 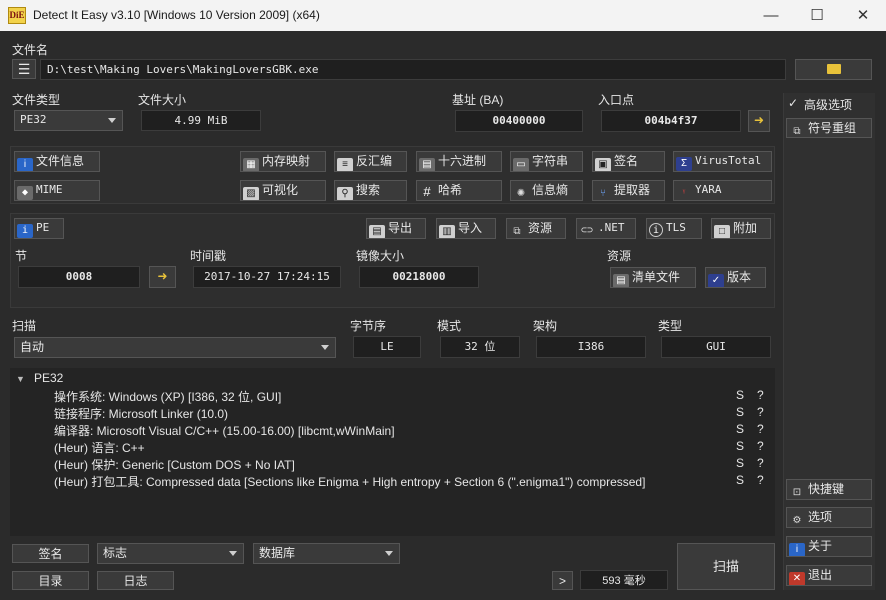 I want to click on file-info-button: i 文件信息, so click(x=57, y=161).